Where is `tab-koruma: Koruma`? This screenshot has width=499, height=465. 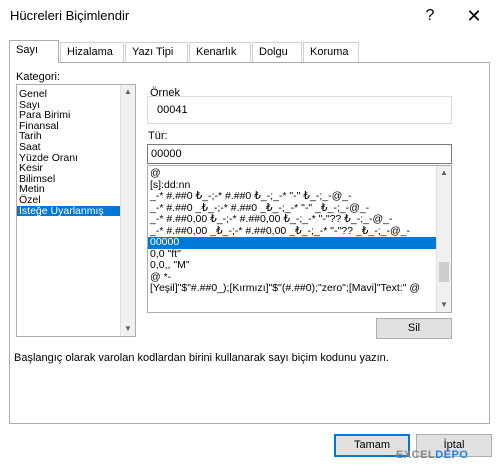
tab-koruma: Koruma is located at coordinates (331, 52).